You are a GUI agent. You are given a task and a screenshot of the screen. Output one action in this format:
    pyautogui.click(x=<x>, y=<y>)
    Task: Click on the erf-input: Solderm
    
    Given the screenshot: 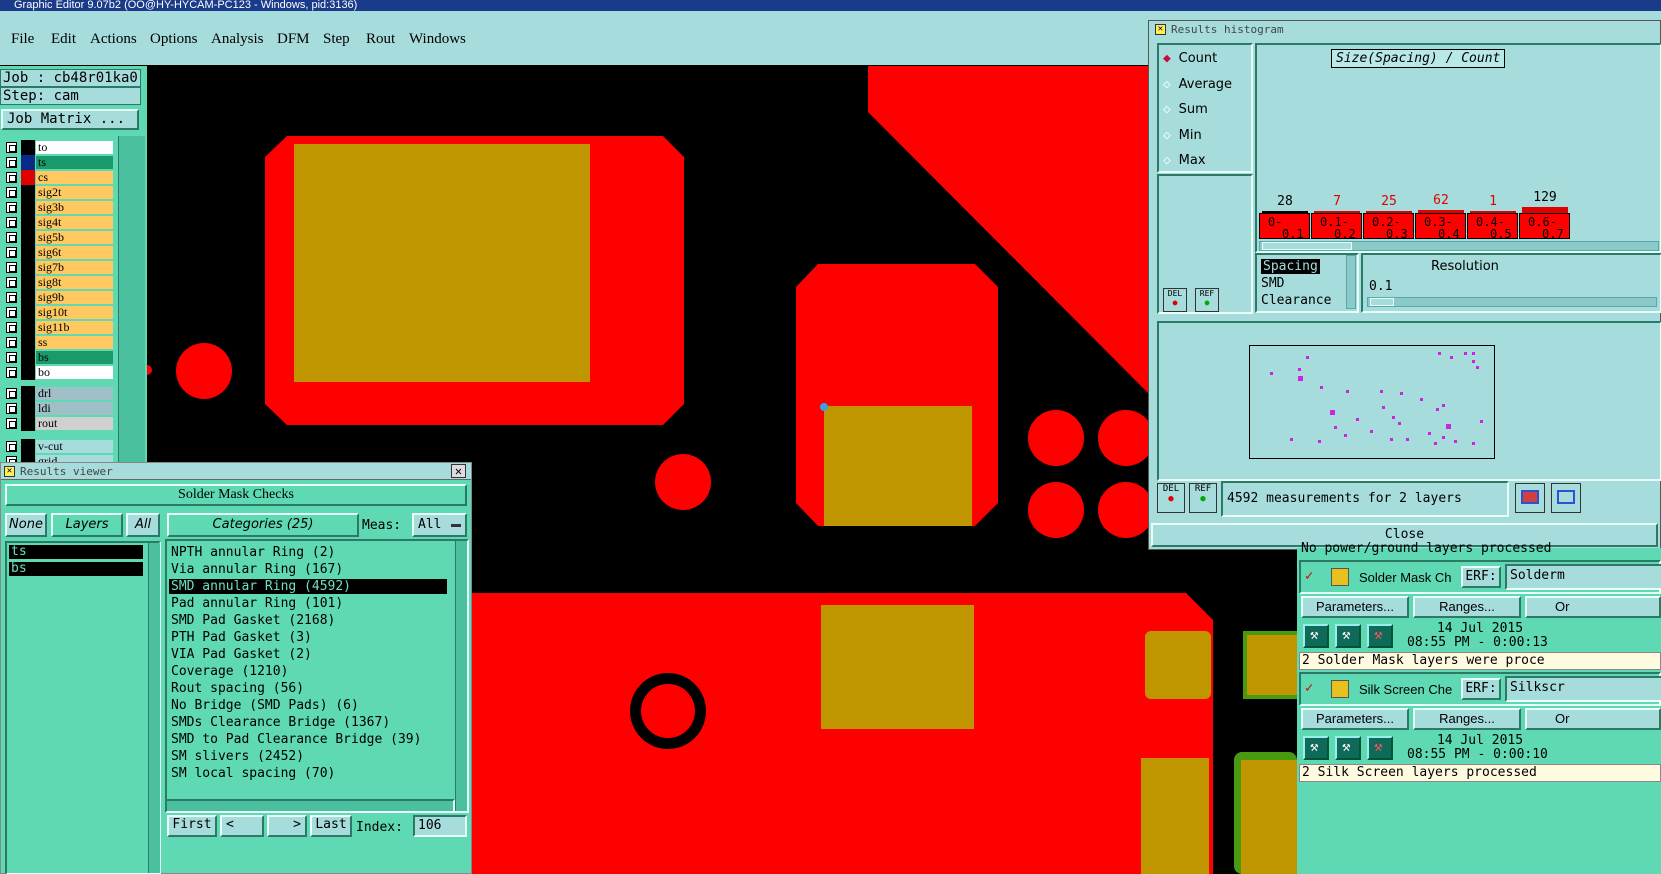 What is the action you would take?
    pyautogui.click(x=1583, y=577)
    